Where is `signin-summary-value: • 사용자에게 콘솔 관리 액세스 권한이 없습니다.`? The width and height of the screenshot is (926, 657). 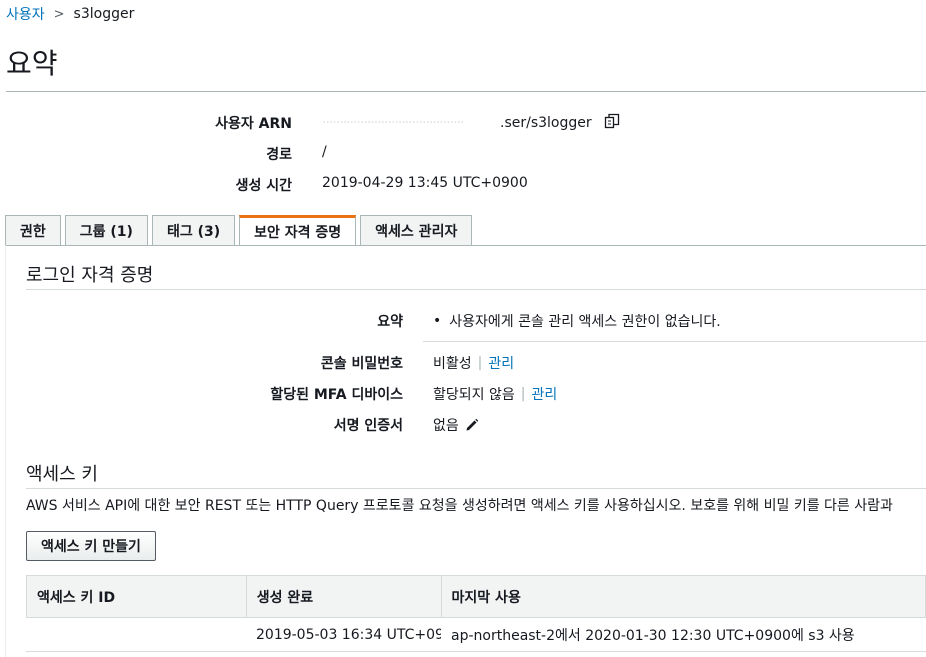
signin-summary-value: • 사용자에게 콘솔 관리 액세스 권한이 없습니다. is located at coordinates (577, 321).